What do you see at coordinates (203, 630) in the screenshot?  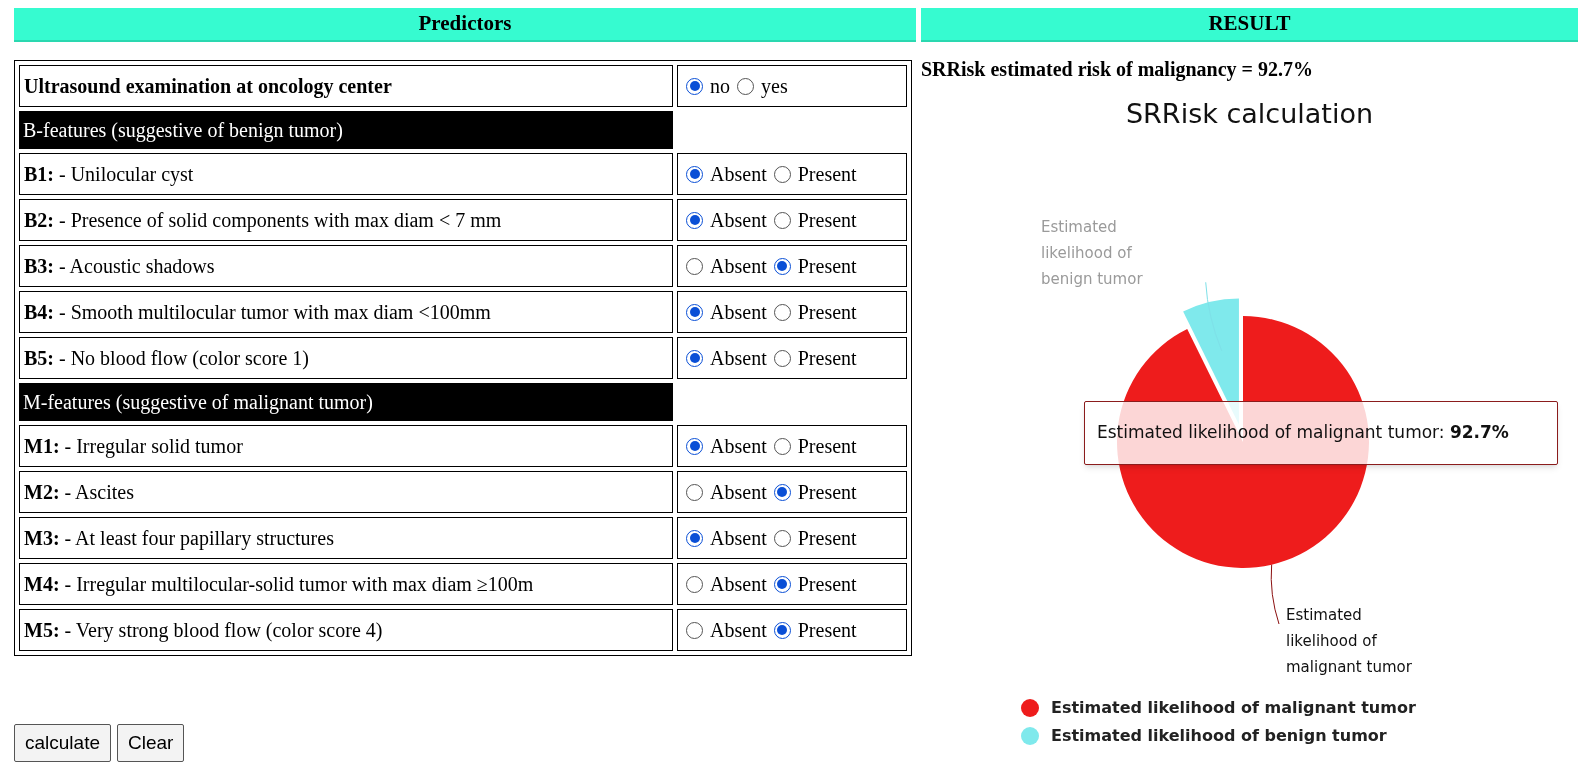 I see `feature-label: M5: - Very strong blood flow (color score 4)` at bounding box center [203, 630].